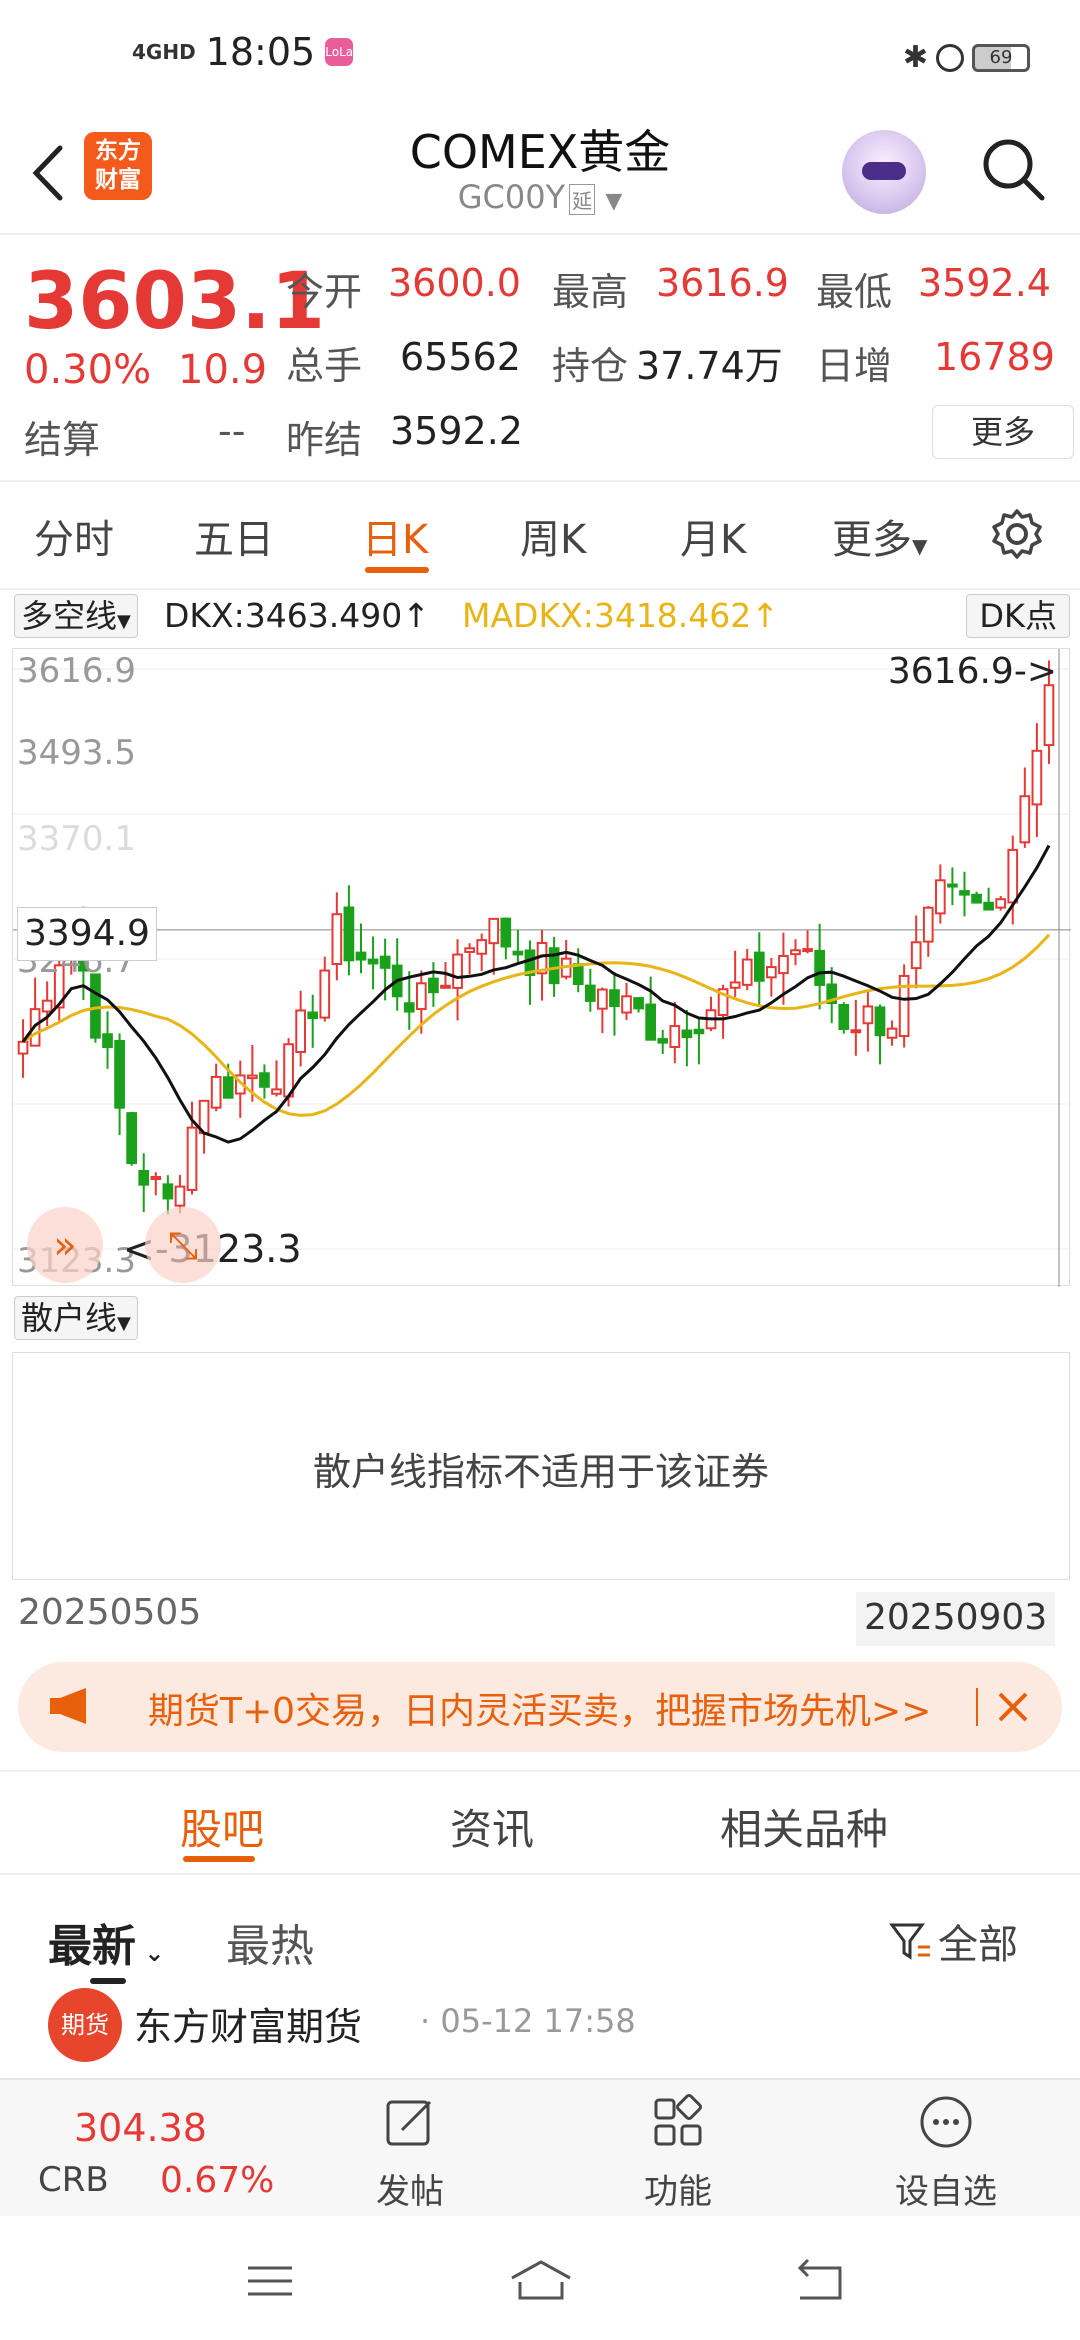 This screenshot has width=1080, height=2340. I want to click on expand-double-arrow-icon: », so click(65, 1245).